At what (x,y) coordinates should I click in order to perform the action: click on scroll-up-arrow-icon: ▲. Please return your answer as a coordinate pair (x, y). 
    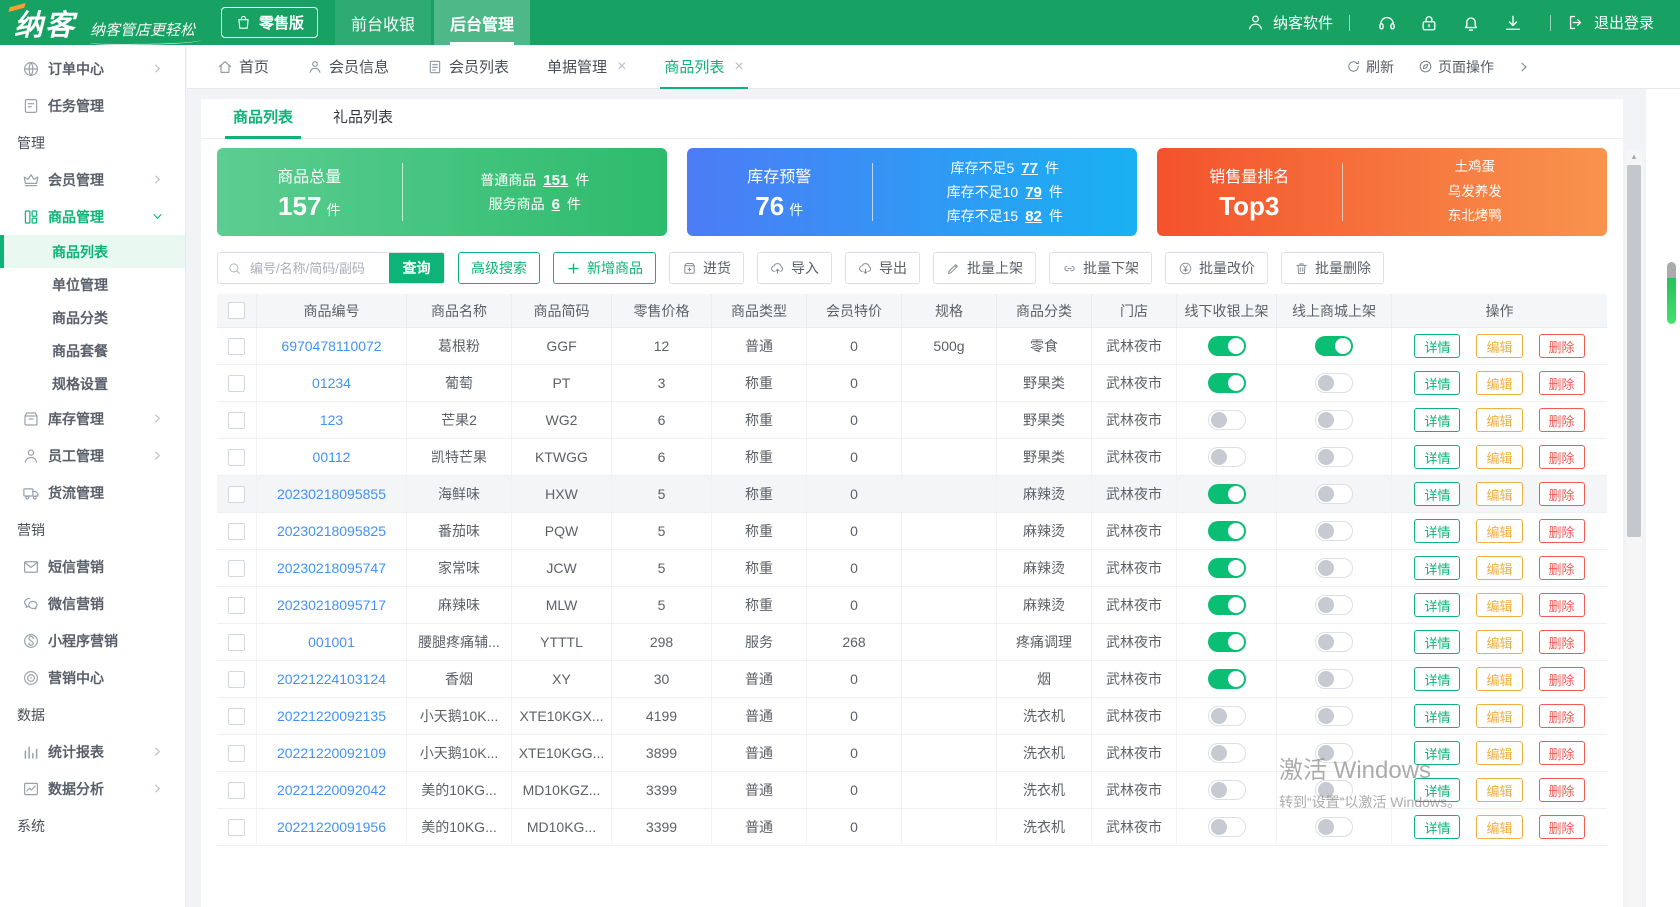
    Looking at the image, I should click on (1634, 156).